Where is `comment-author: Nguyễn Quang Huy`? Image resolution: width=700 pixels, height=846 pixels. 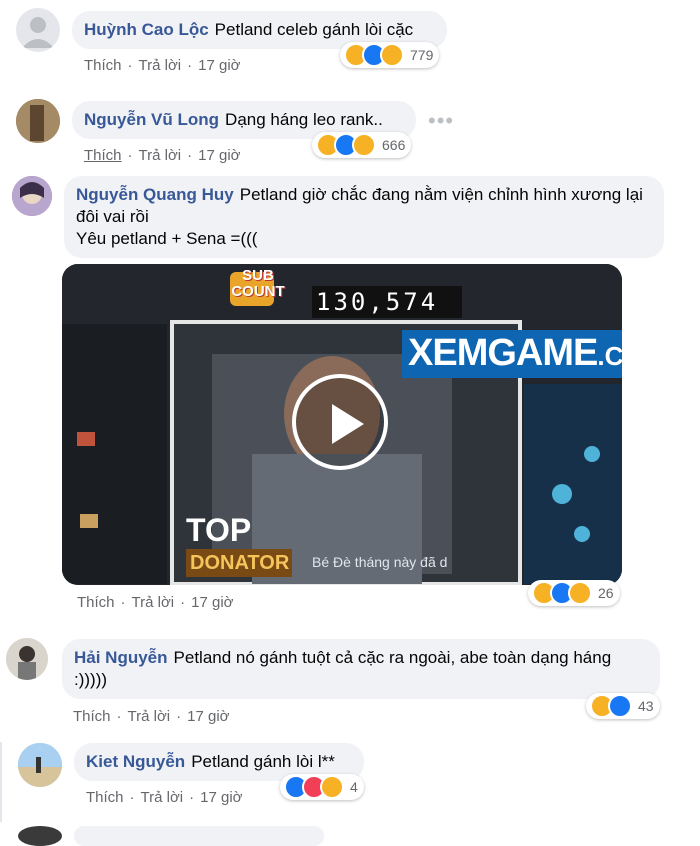
comment-author: Nguyễn Quang Huy is located at coordinates (155, 194).